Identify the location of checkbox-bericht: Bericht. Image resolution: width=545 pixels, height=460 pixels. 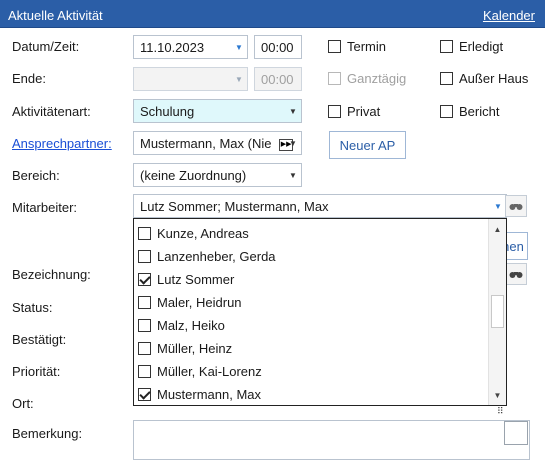
(469, 111).